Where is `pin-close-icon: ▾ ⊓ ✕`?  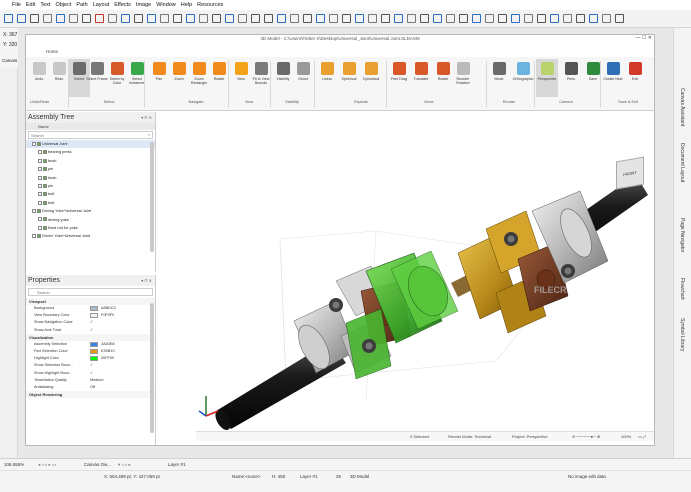 pin-close-icon: ▾ ⊓ ✕ is located at coordinates (146, 280).